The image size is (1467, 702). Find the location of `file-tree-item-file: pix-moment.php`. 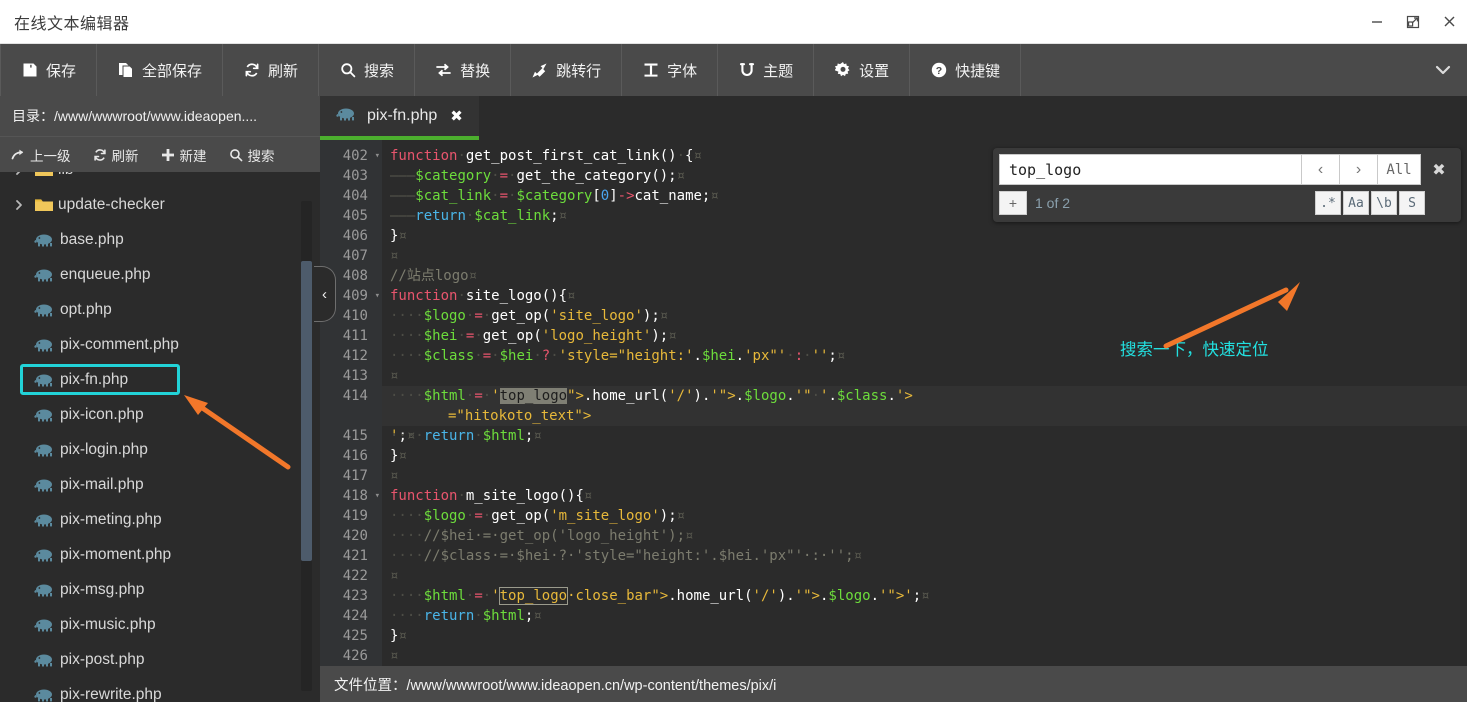

file-tree-item-file: pix-moment.php is located at coordinates (160, 554).